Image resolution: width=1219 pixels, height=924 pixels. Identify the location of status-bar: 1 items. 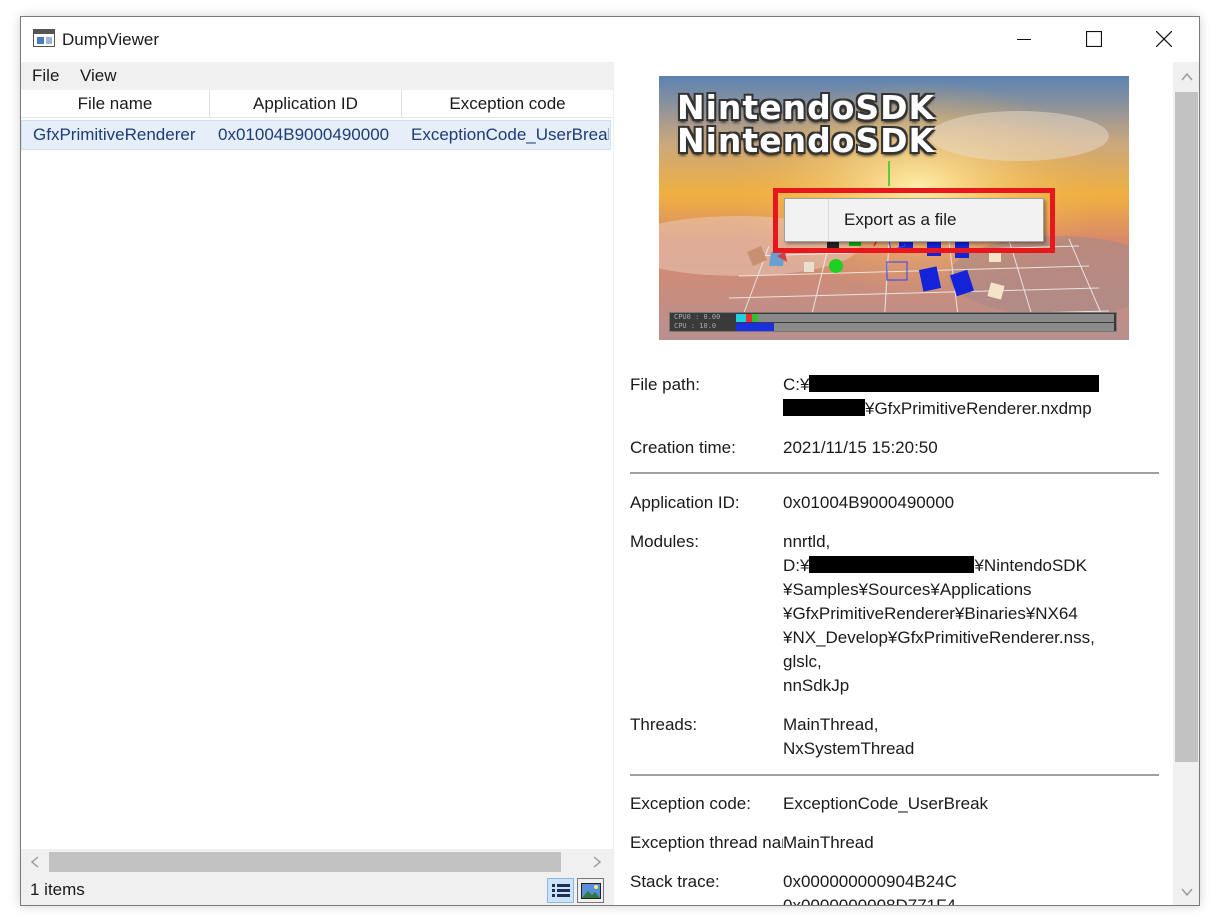
(317, 890).